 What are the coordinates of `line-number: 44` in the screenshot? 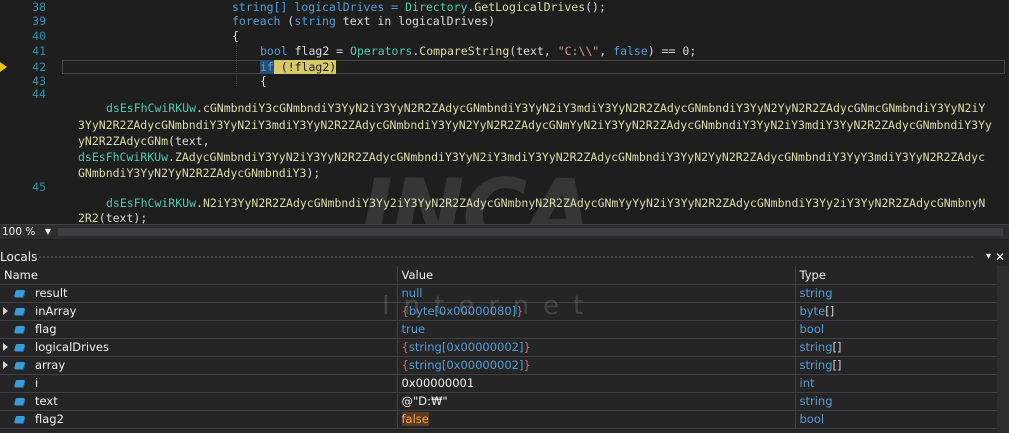 It's located at (39, 94).